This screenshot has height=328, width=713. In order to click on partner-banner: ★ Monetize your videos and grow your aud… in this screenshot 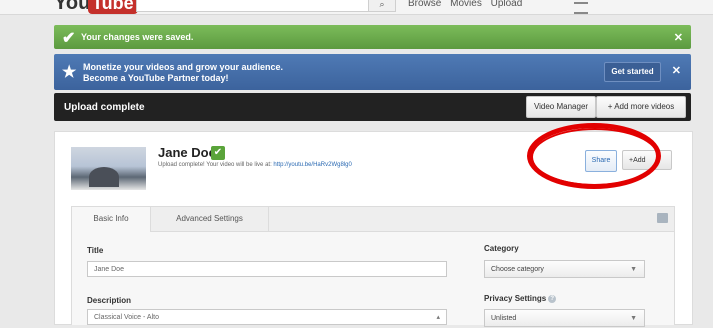, I will do `click(372, 72)`.